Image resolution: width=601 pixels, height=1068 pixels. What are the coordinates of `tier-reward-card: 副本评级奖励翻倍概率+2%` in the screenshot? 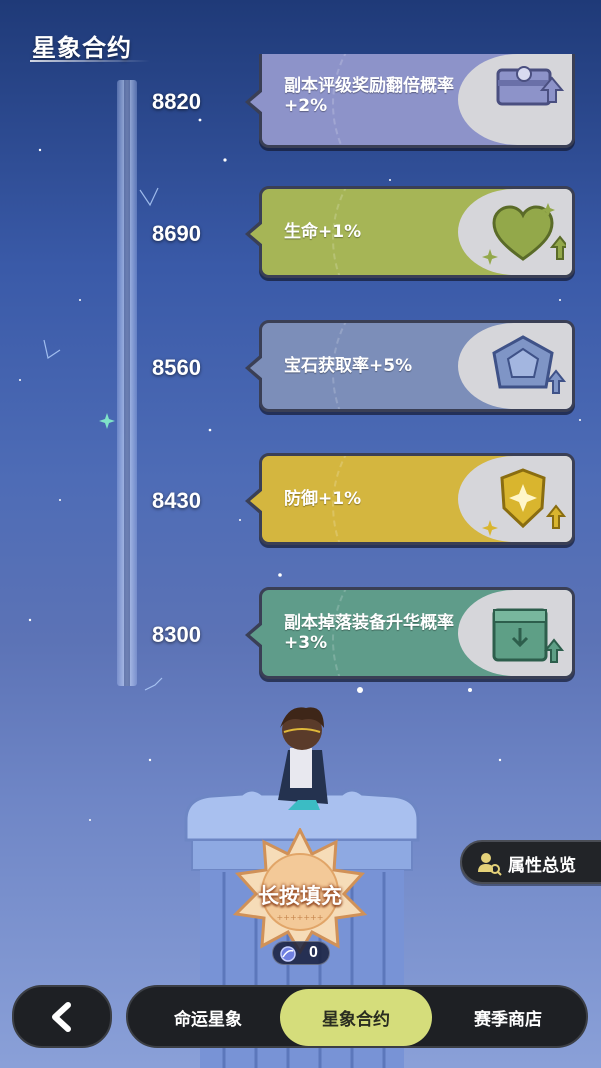 It's located at (417, 101).